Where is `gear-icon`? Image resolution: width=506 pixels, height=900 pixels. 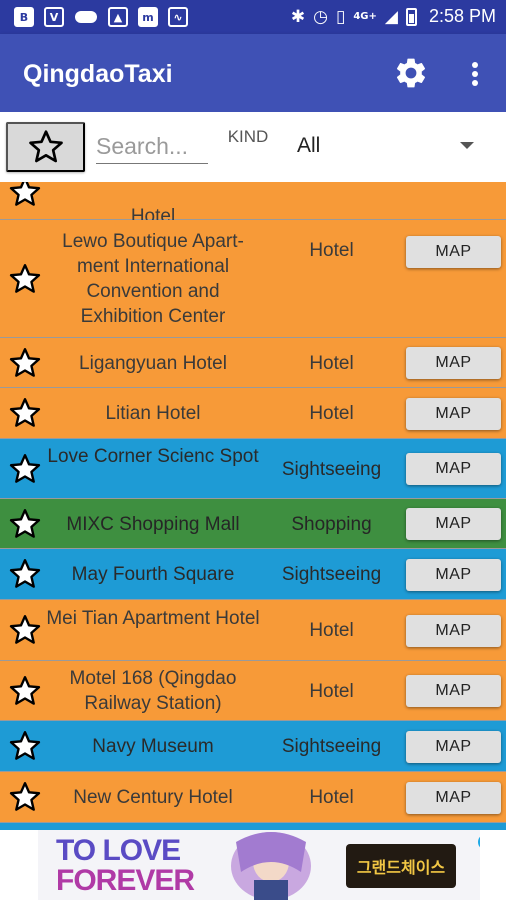 gear-icon is located at coordinates (411, 73).